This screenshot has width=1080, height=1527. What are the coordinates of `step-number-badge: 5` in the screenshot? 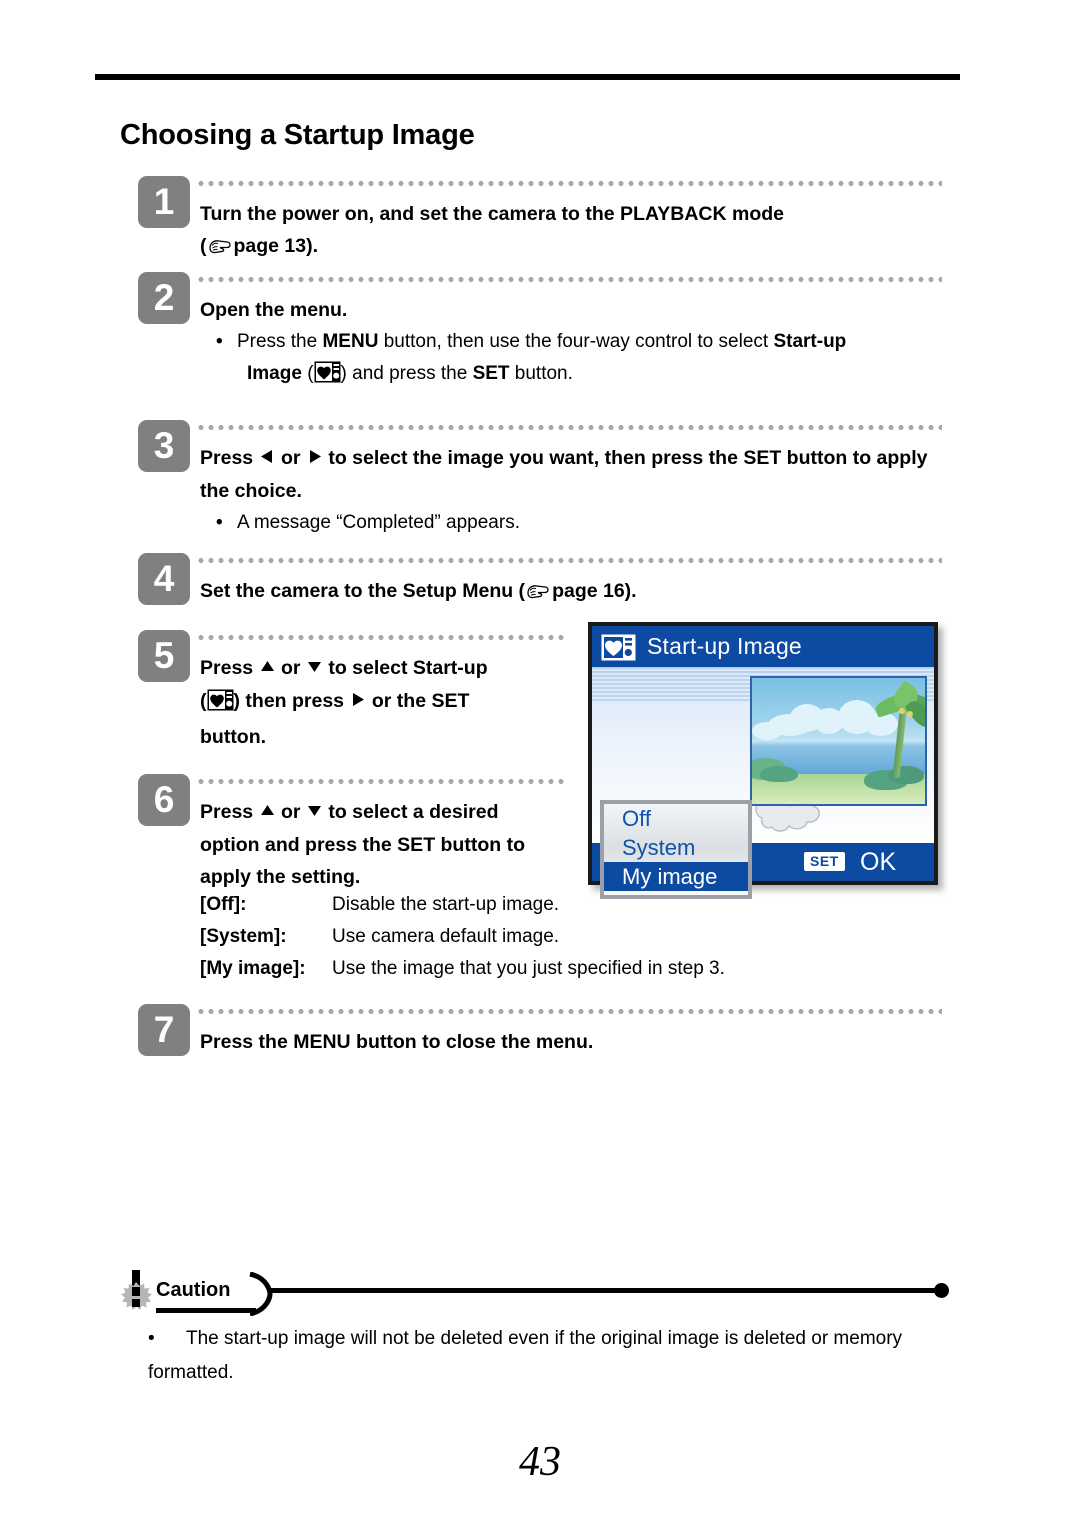 It's located at (164, 656).